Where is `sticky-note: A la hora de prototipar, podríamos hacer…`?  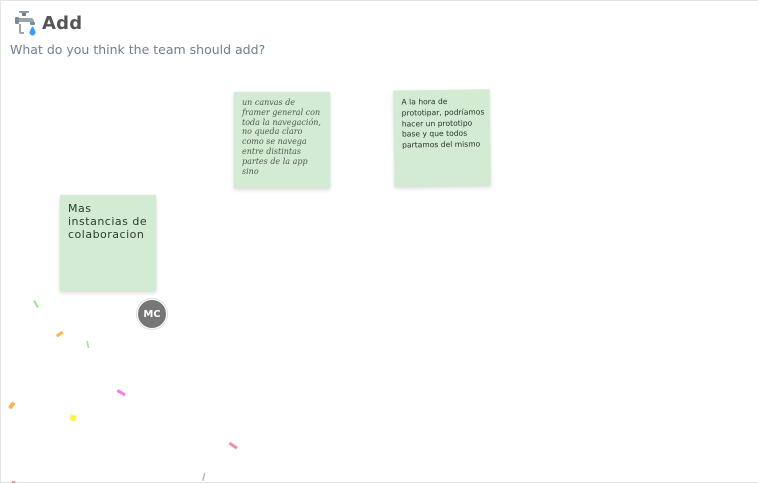
sticky-note: A la hora de prototipar, podríamos hacer… is located at coordinates (442, 138).